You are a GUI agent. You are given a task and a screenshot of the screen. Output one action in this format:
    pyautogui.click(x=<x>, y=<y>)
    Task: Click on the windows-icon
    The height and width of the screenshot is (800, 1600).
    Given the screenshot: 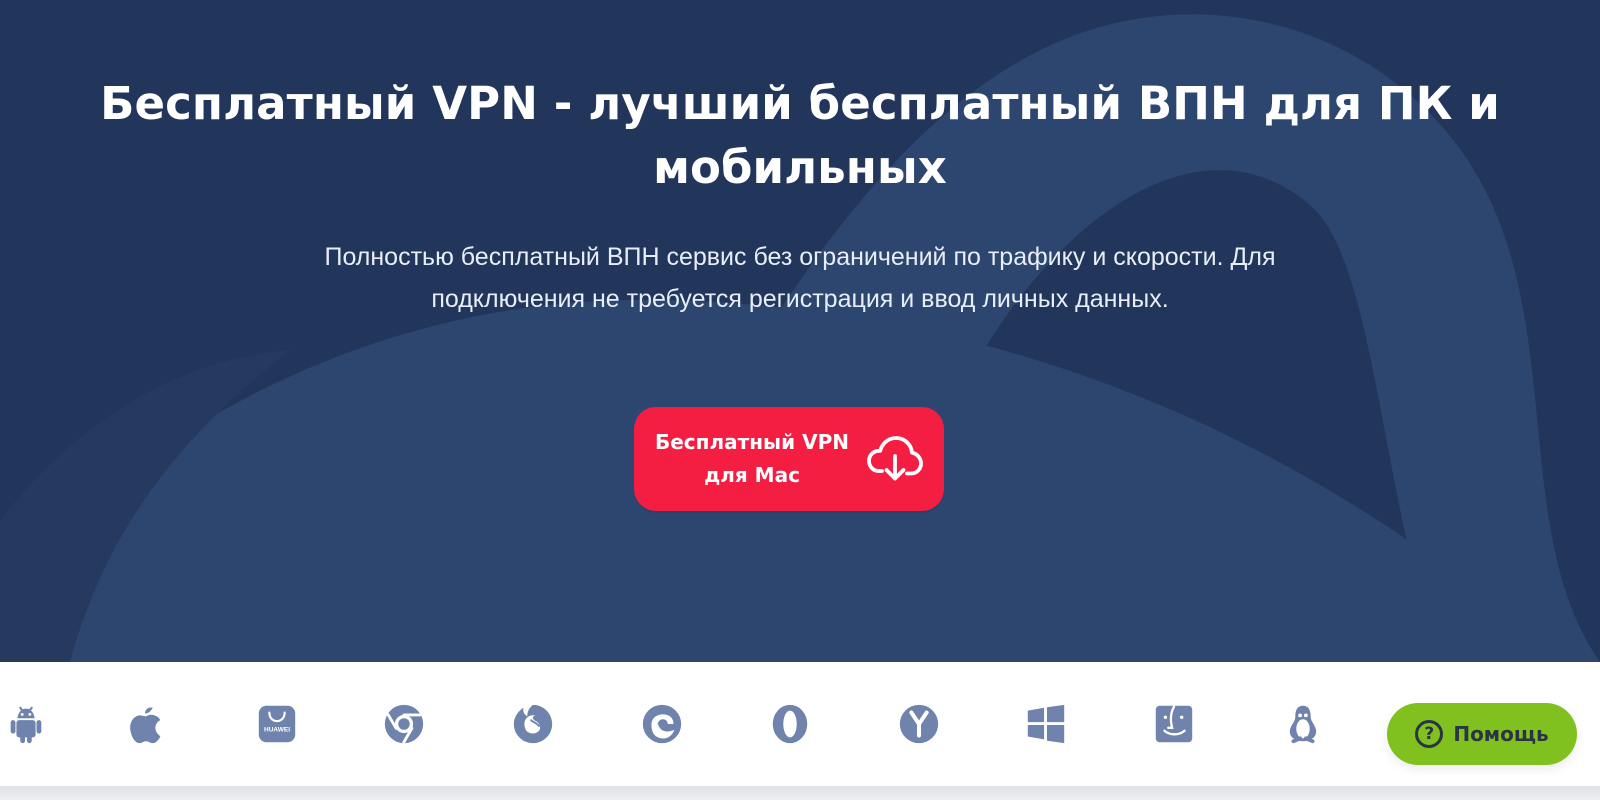 What is the action you would take?
    pyautogui.click(x=1046, y=724)
    